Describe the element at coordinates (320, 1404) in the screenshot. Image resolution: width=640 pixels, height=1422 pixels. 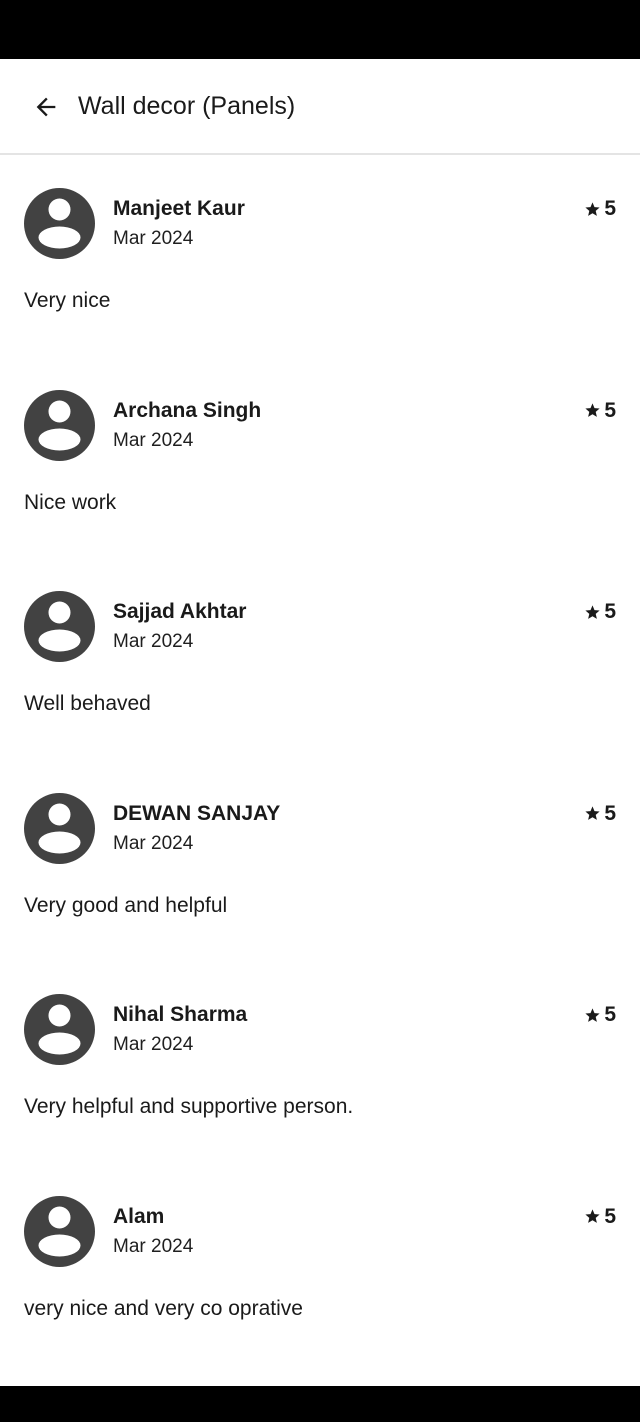
I see `navigation-bar` at that location.